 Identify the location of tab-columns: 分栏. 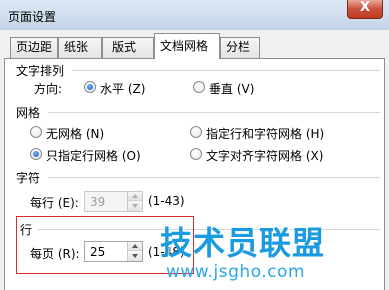
(240, 47).